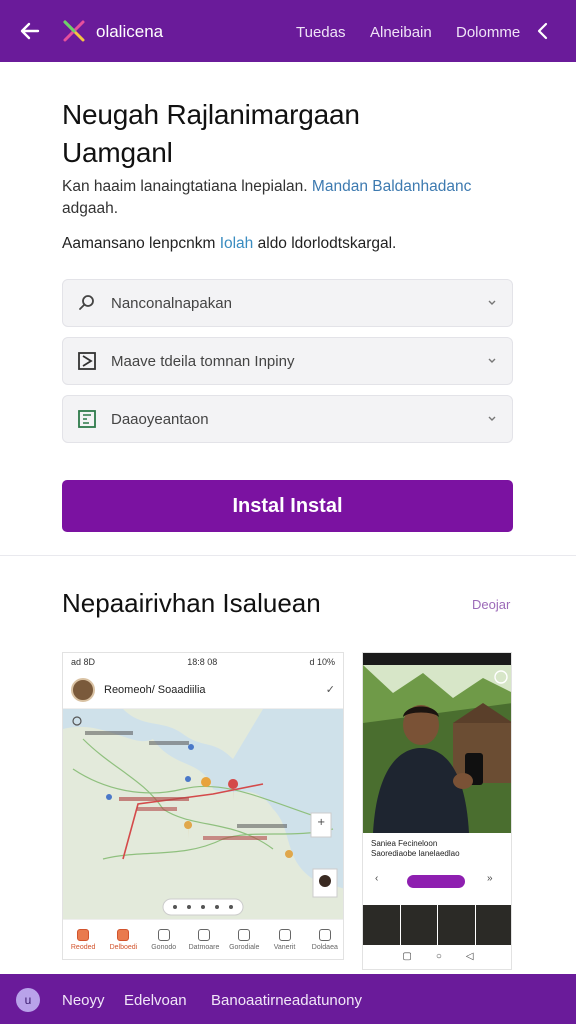 The height and width of the screenshot is (1024, 576). Describe the element at coordinates (28, 1000) in the screenshot. I see `bottom-badge: u` at that location.